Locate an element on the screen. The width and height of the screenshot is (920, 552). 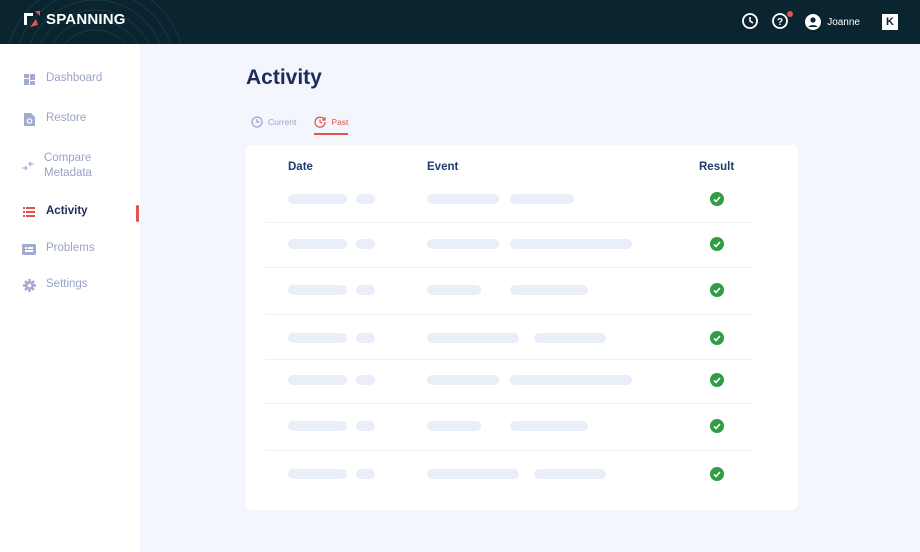
sidebar-item-label: Restore is located at coordinates (66, 118).